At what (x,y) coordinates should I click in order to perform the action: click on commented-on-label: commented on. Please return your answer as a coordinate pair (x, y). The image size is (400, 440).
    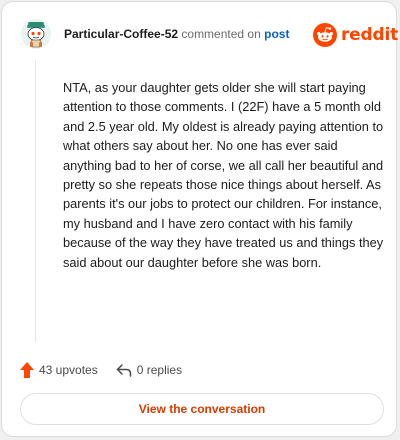
    Looking at the image, I should click on (221, 34).